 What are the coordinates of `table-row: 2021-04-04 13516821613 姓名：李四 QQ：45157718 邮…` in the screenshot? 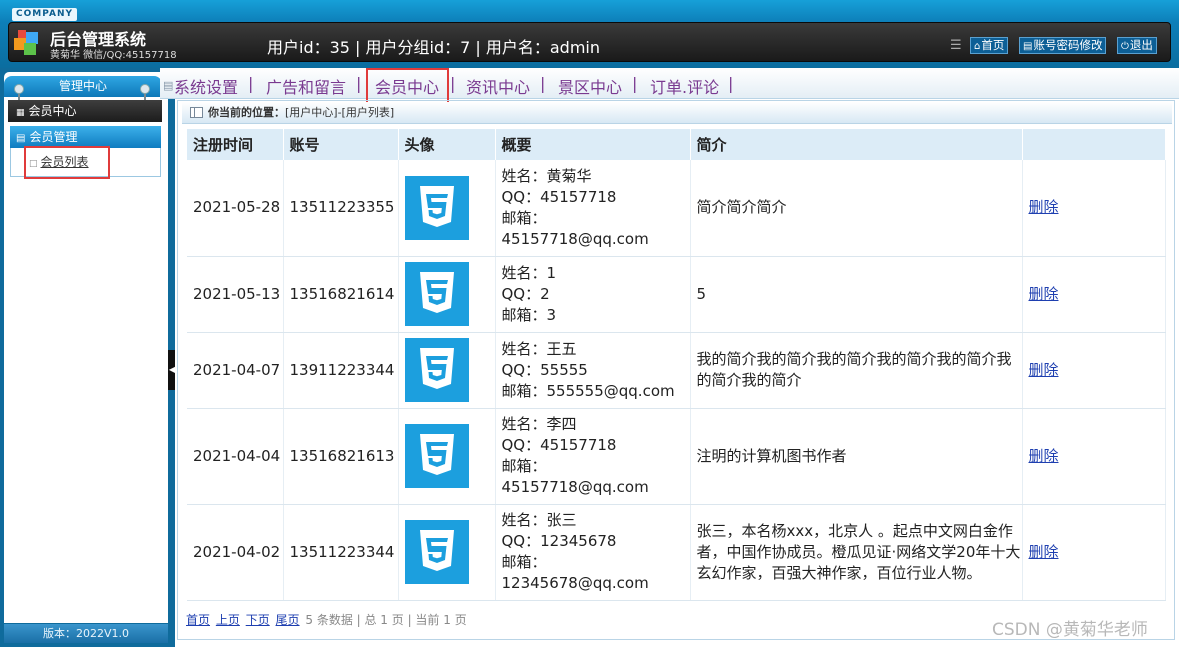 It's located at (676, 456).